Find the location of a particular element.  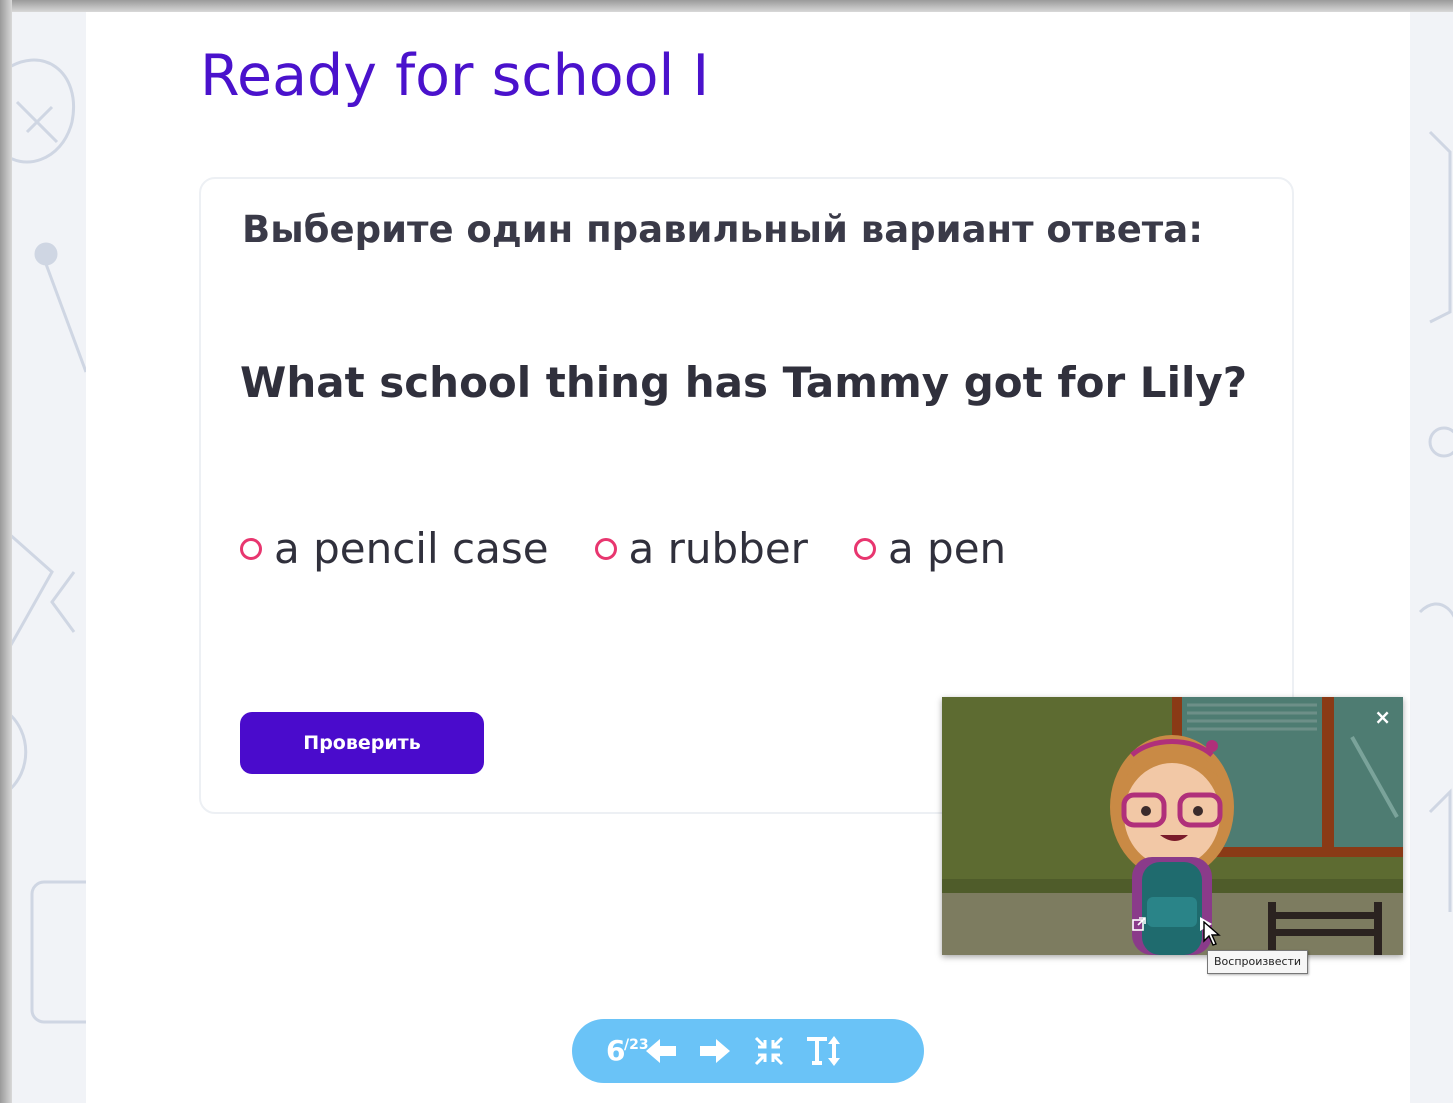

check-button: Проверить is located at coordinates (362, 743).